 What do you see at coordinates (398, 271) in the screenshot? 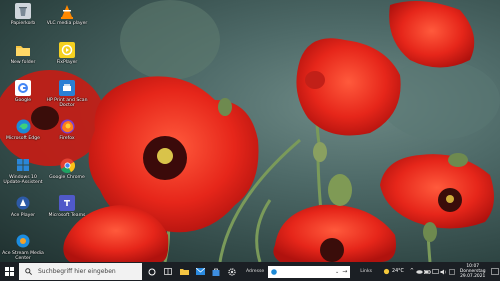
I see `weather-temperature: 24°C` at bounding box center [398, 271].